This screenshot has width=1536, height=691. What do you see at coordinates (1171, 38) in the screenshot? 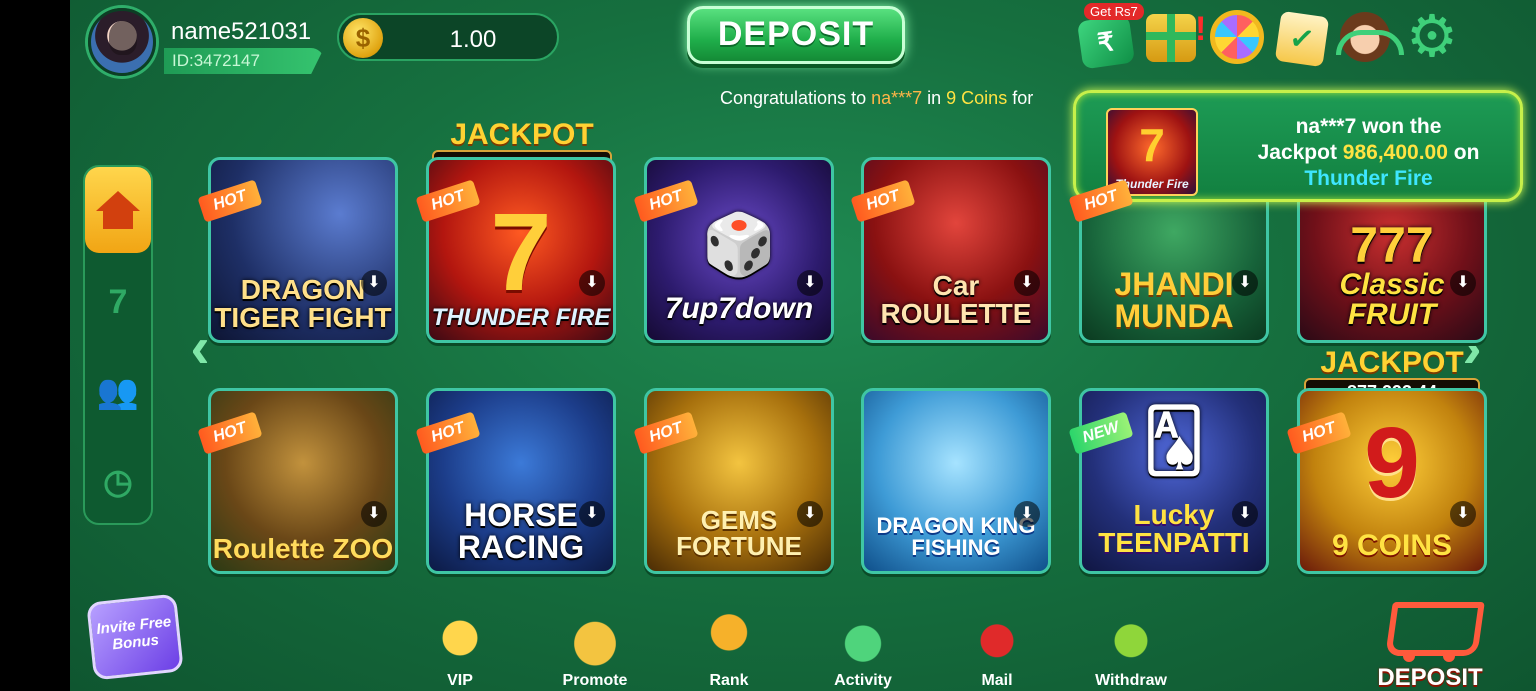
I see `gift-icon` at bounding box center [1171, 38].